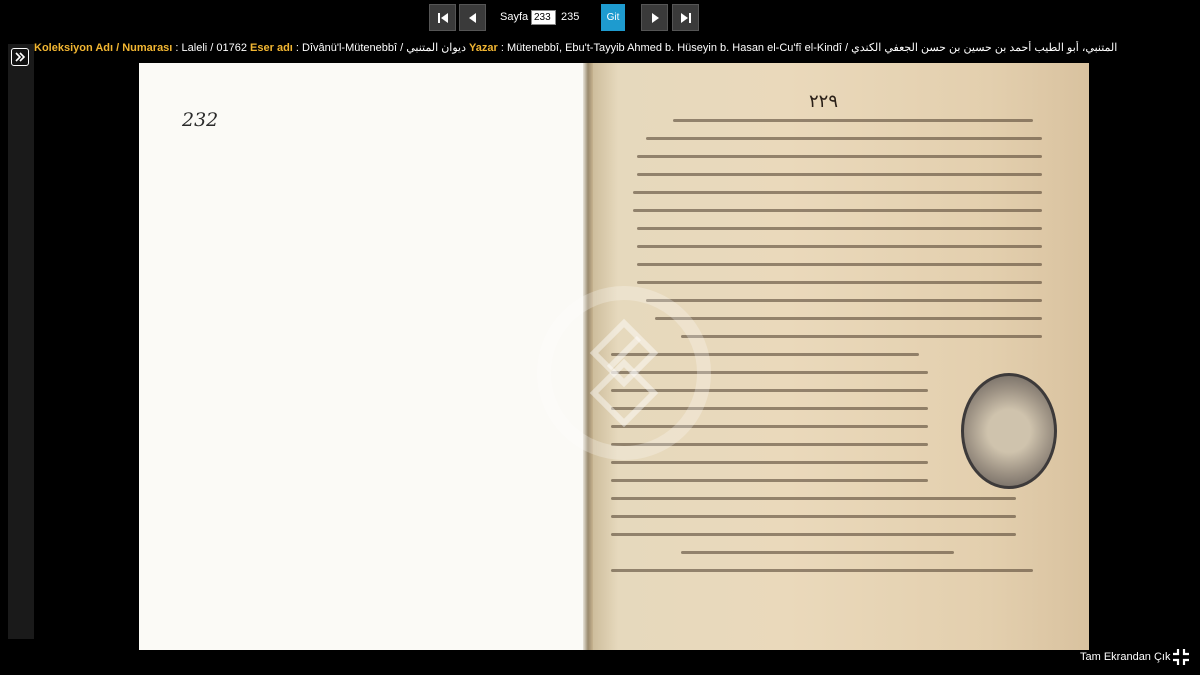 The height and width of the screenshot is (675, 1200). I want to click on last-page-button, so click(685, 17).